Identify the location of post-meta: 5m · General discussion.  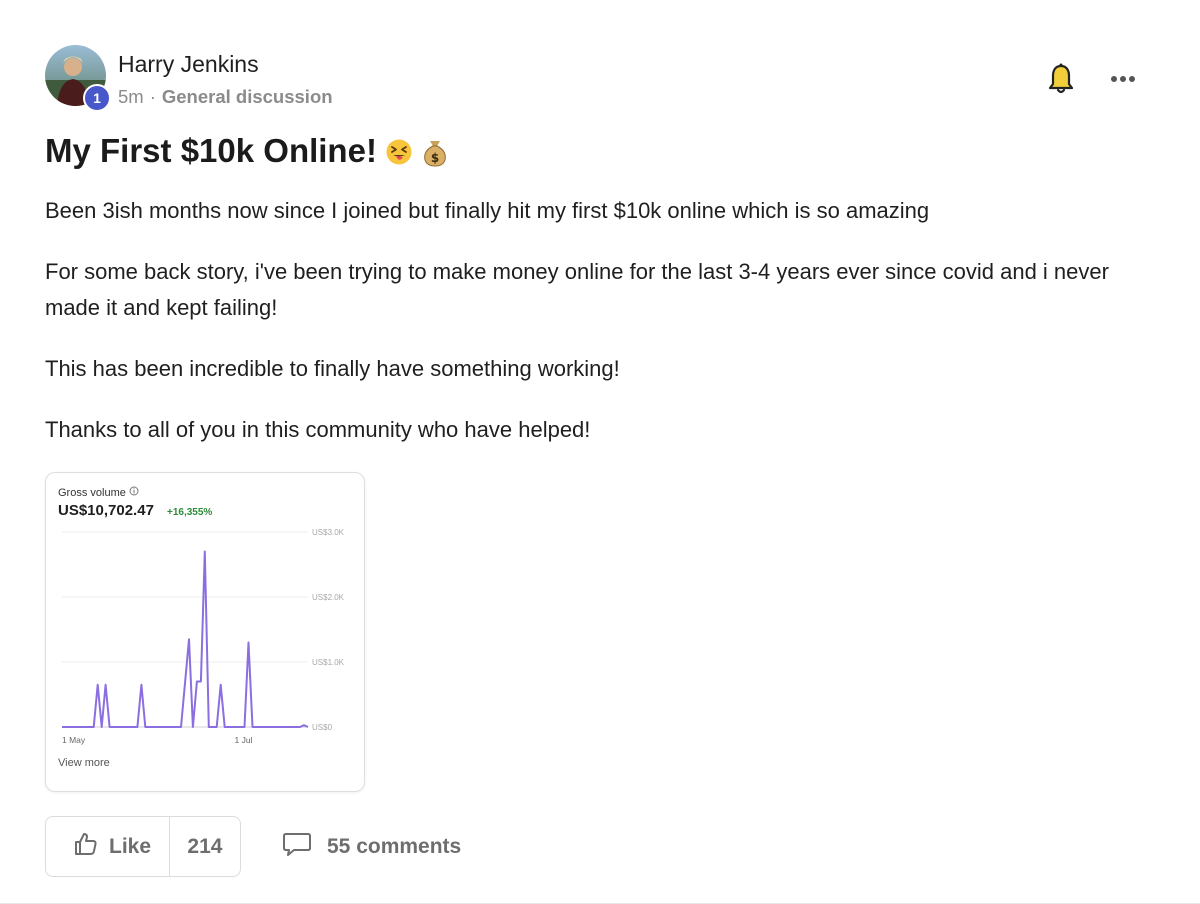
(225, 97).